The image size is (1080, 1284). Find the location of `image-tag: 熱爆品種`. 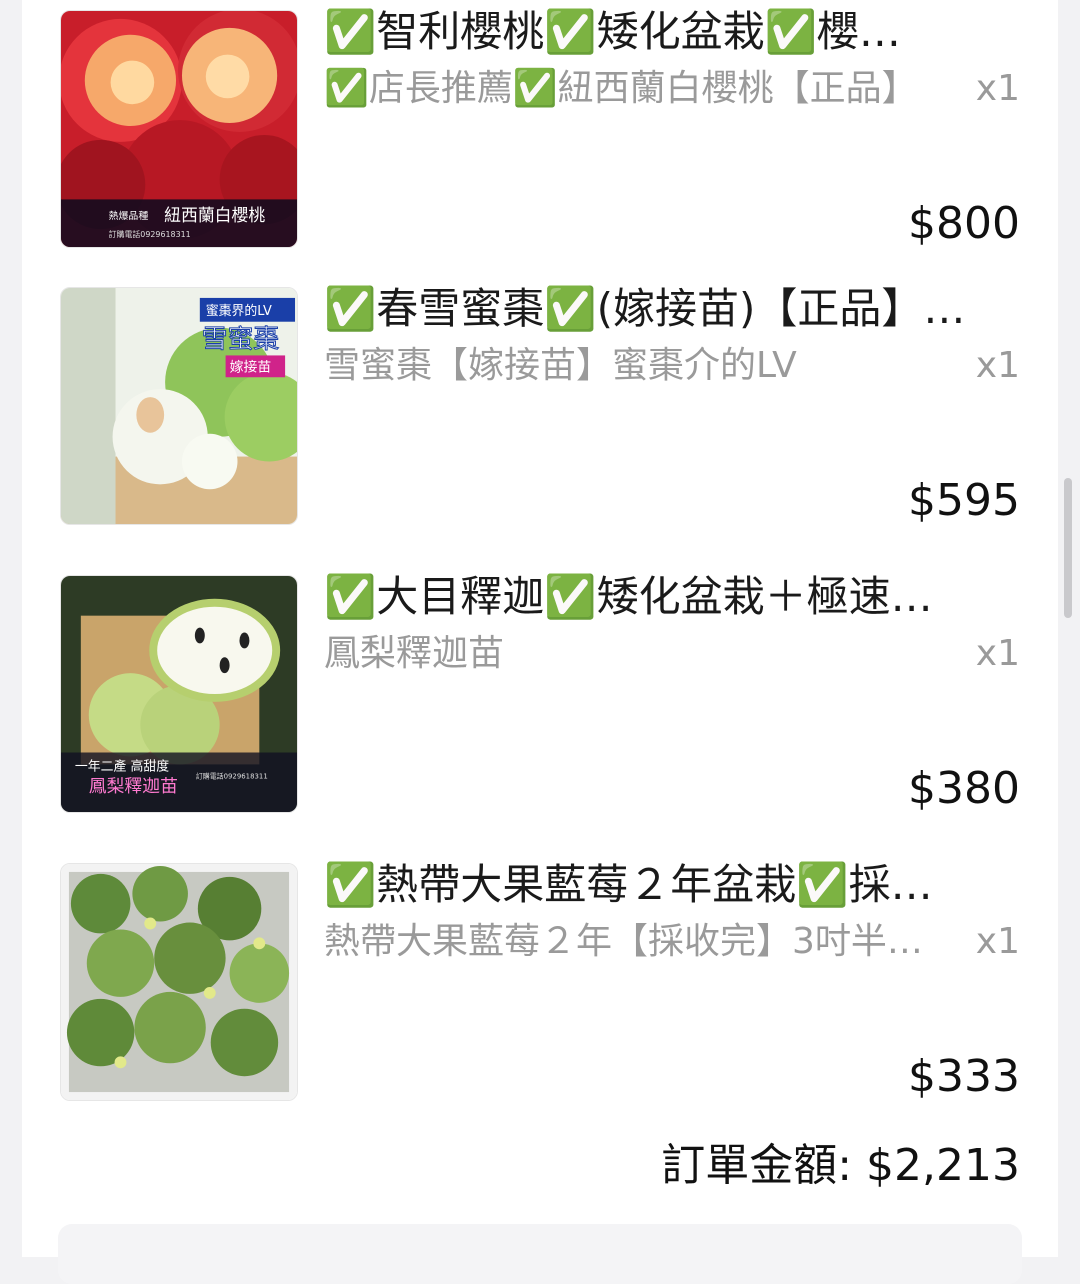

image-tag: 熱爆品種 is located at coordinates (129, 215).